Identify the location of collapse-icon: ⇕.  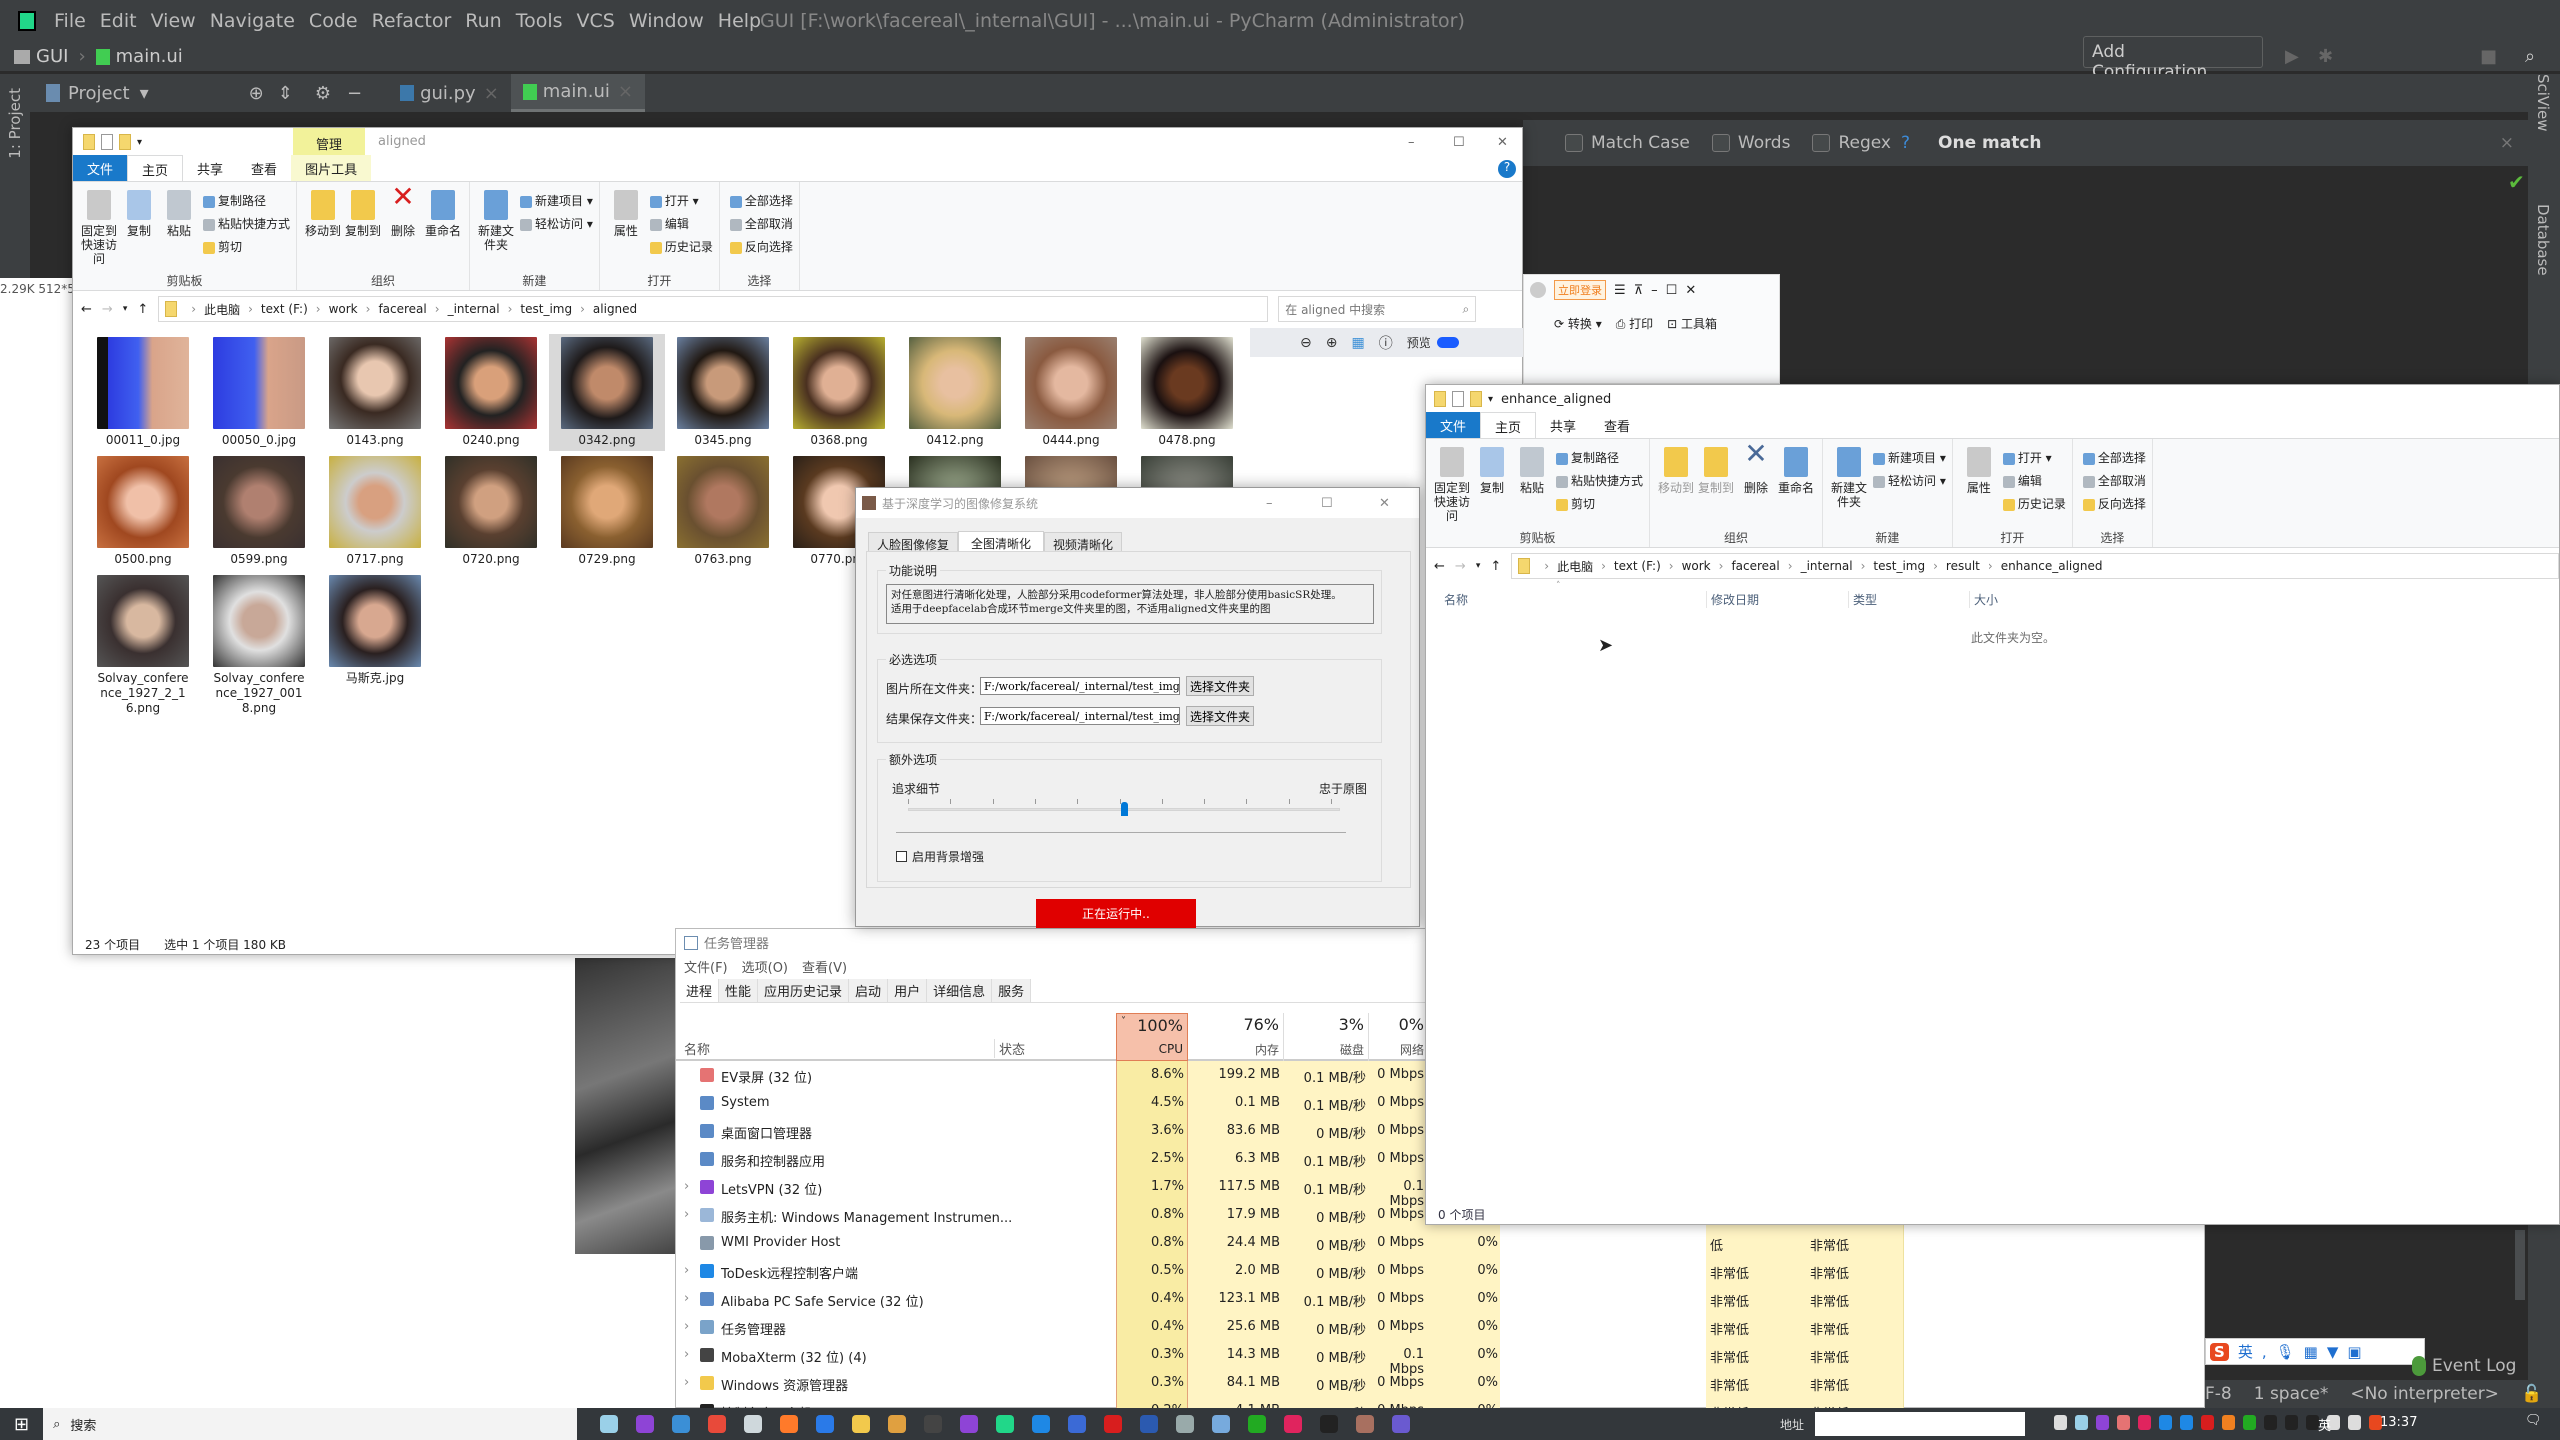
(285, 93).